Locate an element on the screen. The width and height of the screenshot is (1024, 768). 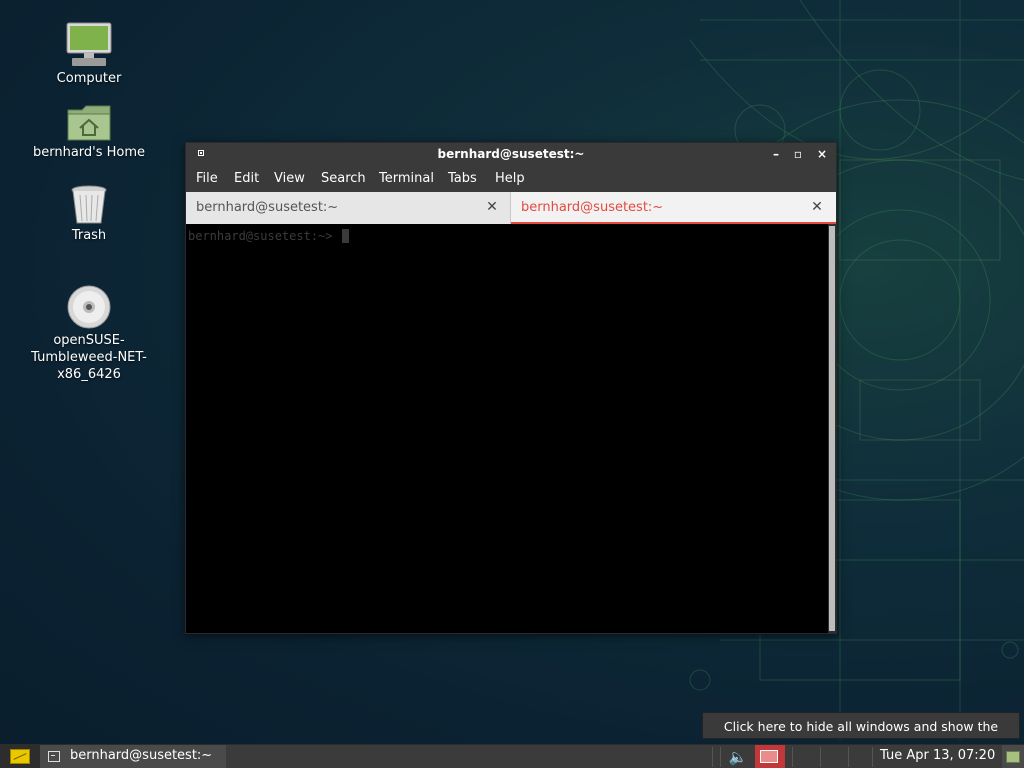
taskbar-window-label: bernhard@susetest:~ is located at coordinates (141, 755).